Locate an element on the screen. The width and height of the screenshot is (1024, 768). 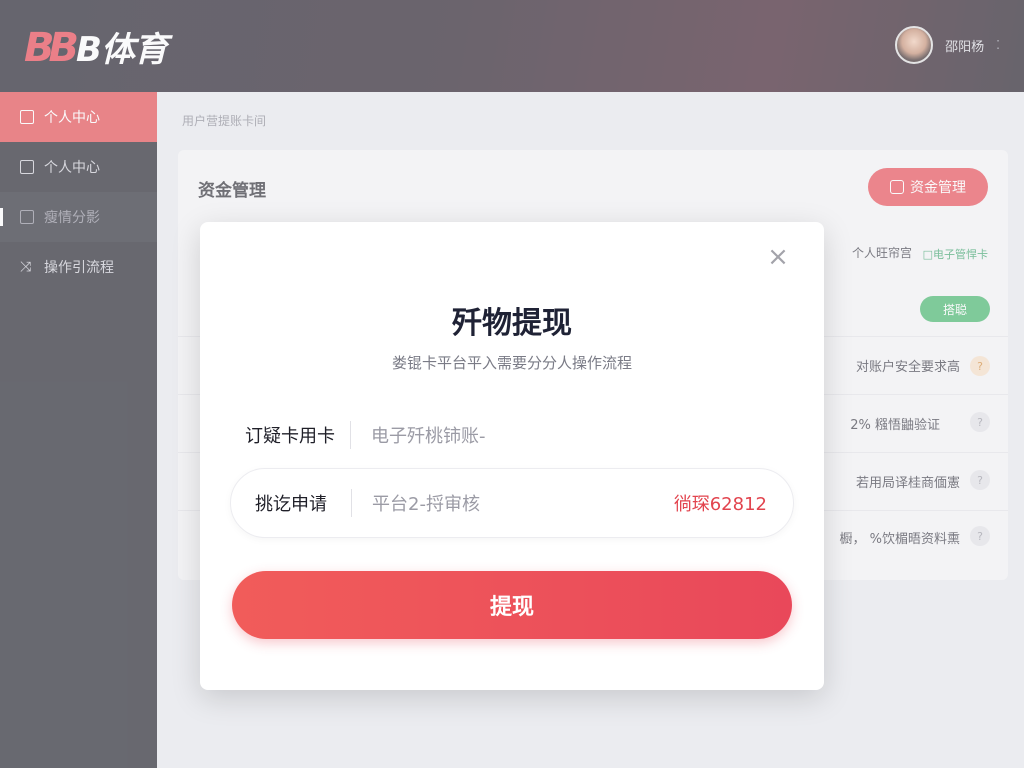
close-icon: × is located at coordinates (778, 257).